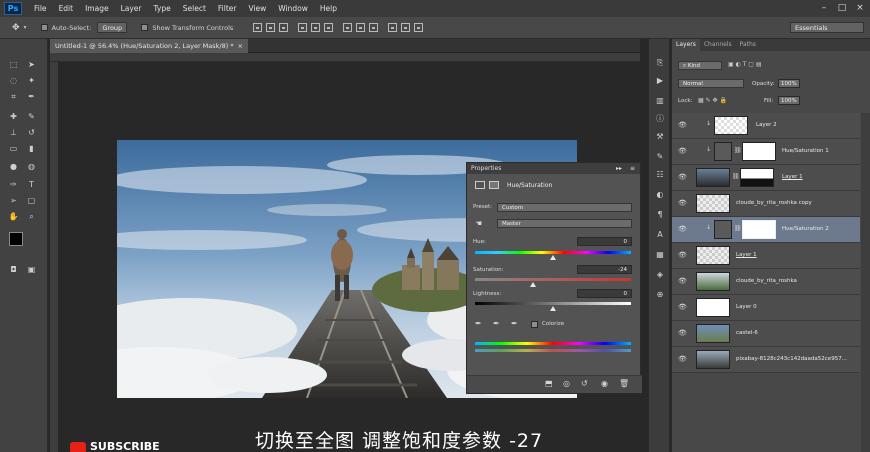 This screenshot has width=870, height=452. I want to click on align-vcenter-icon, so click(271, 27).